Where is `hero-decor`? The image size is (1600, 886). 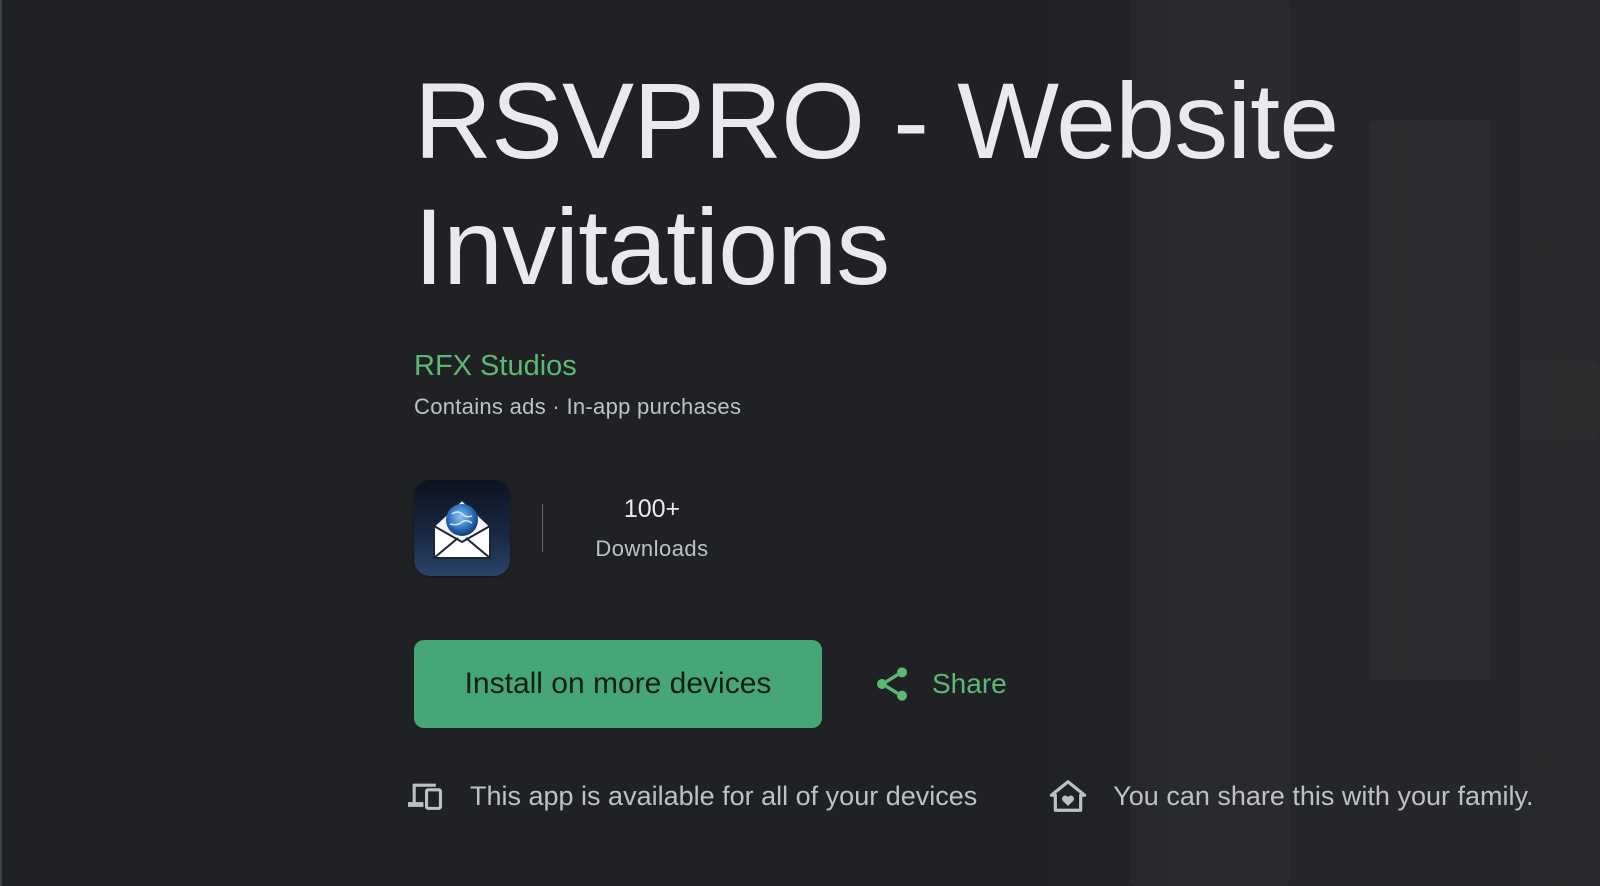 hero-decor is located at coordinates (1560, 400).